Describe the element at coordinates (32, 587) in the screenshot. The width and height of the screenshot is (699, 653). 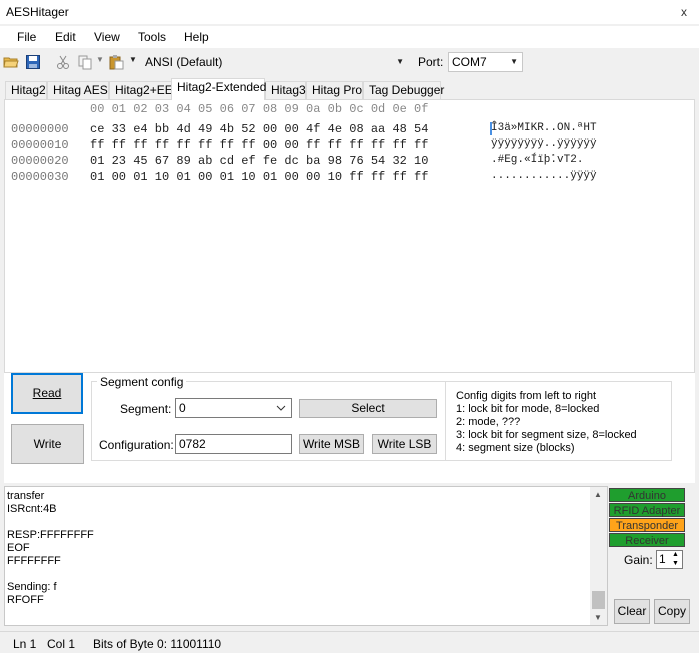
I see `log-line: Sending: f` at that location.